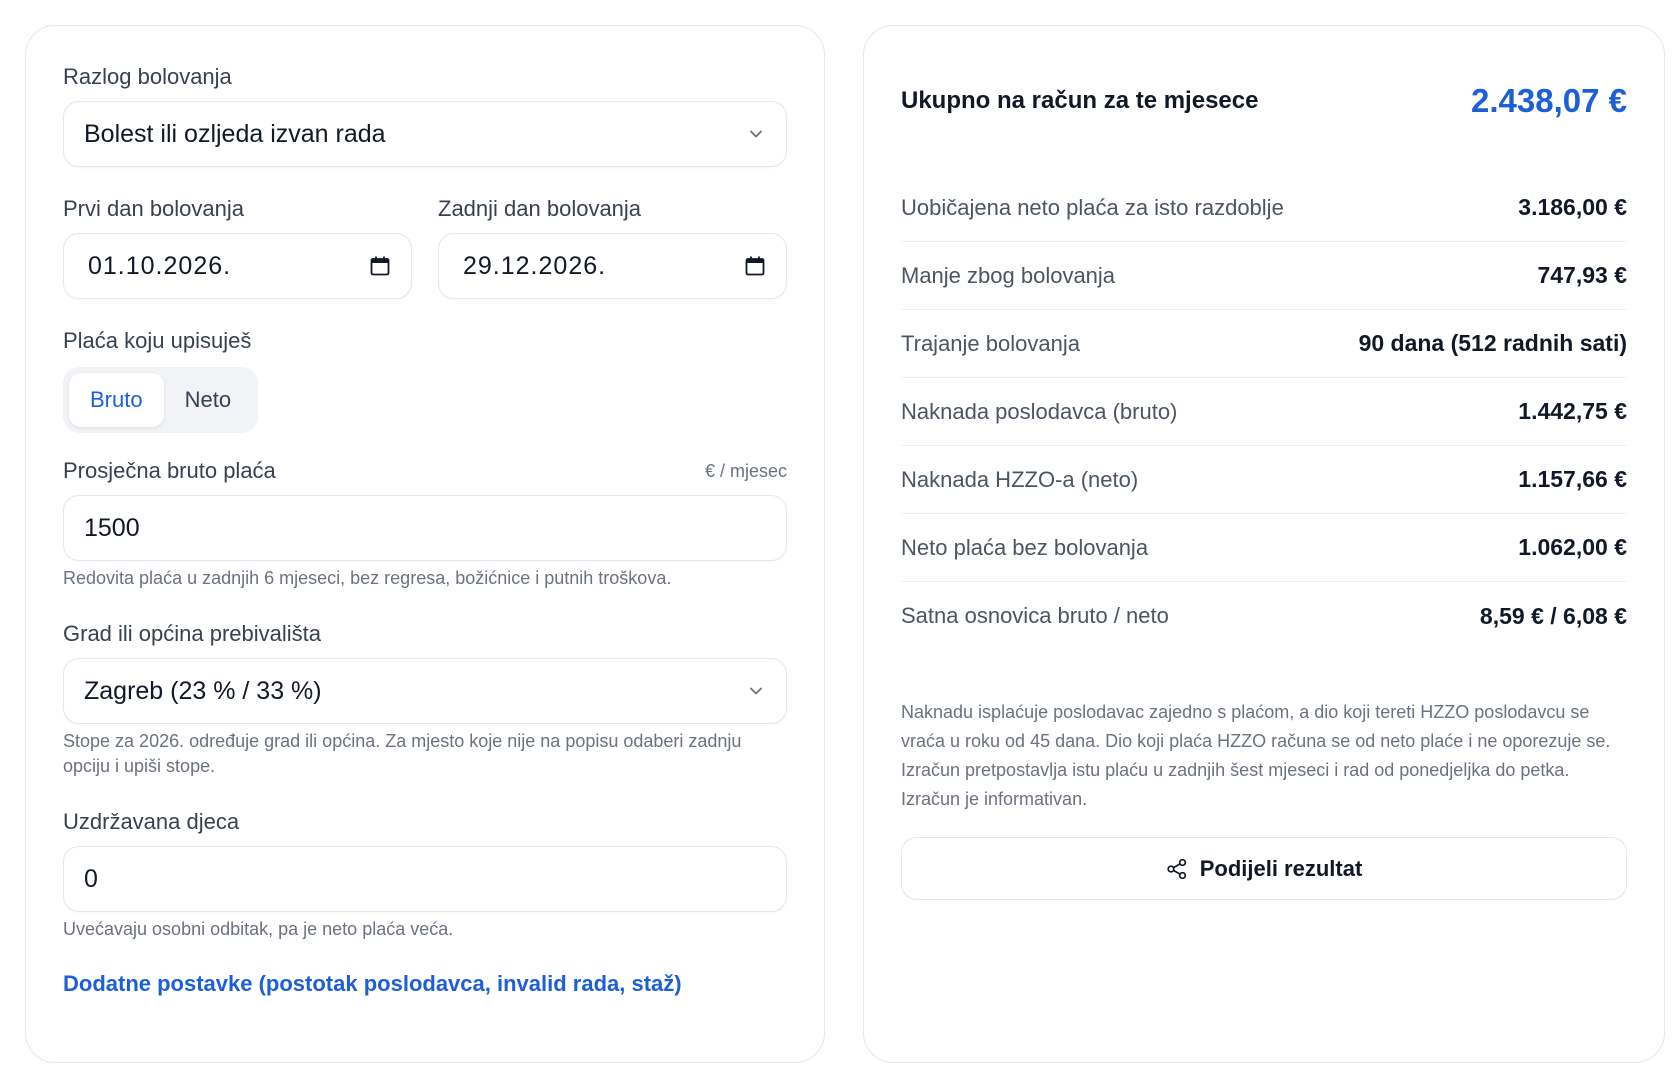 The width and height of the screenshot is (1680, 1082). Describe the element at coordinates (235, 133) in the screenshot. I see `reason-select-value: Bolest ili ozljeda izvan rada` at that location.